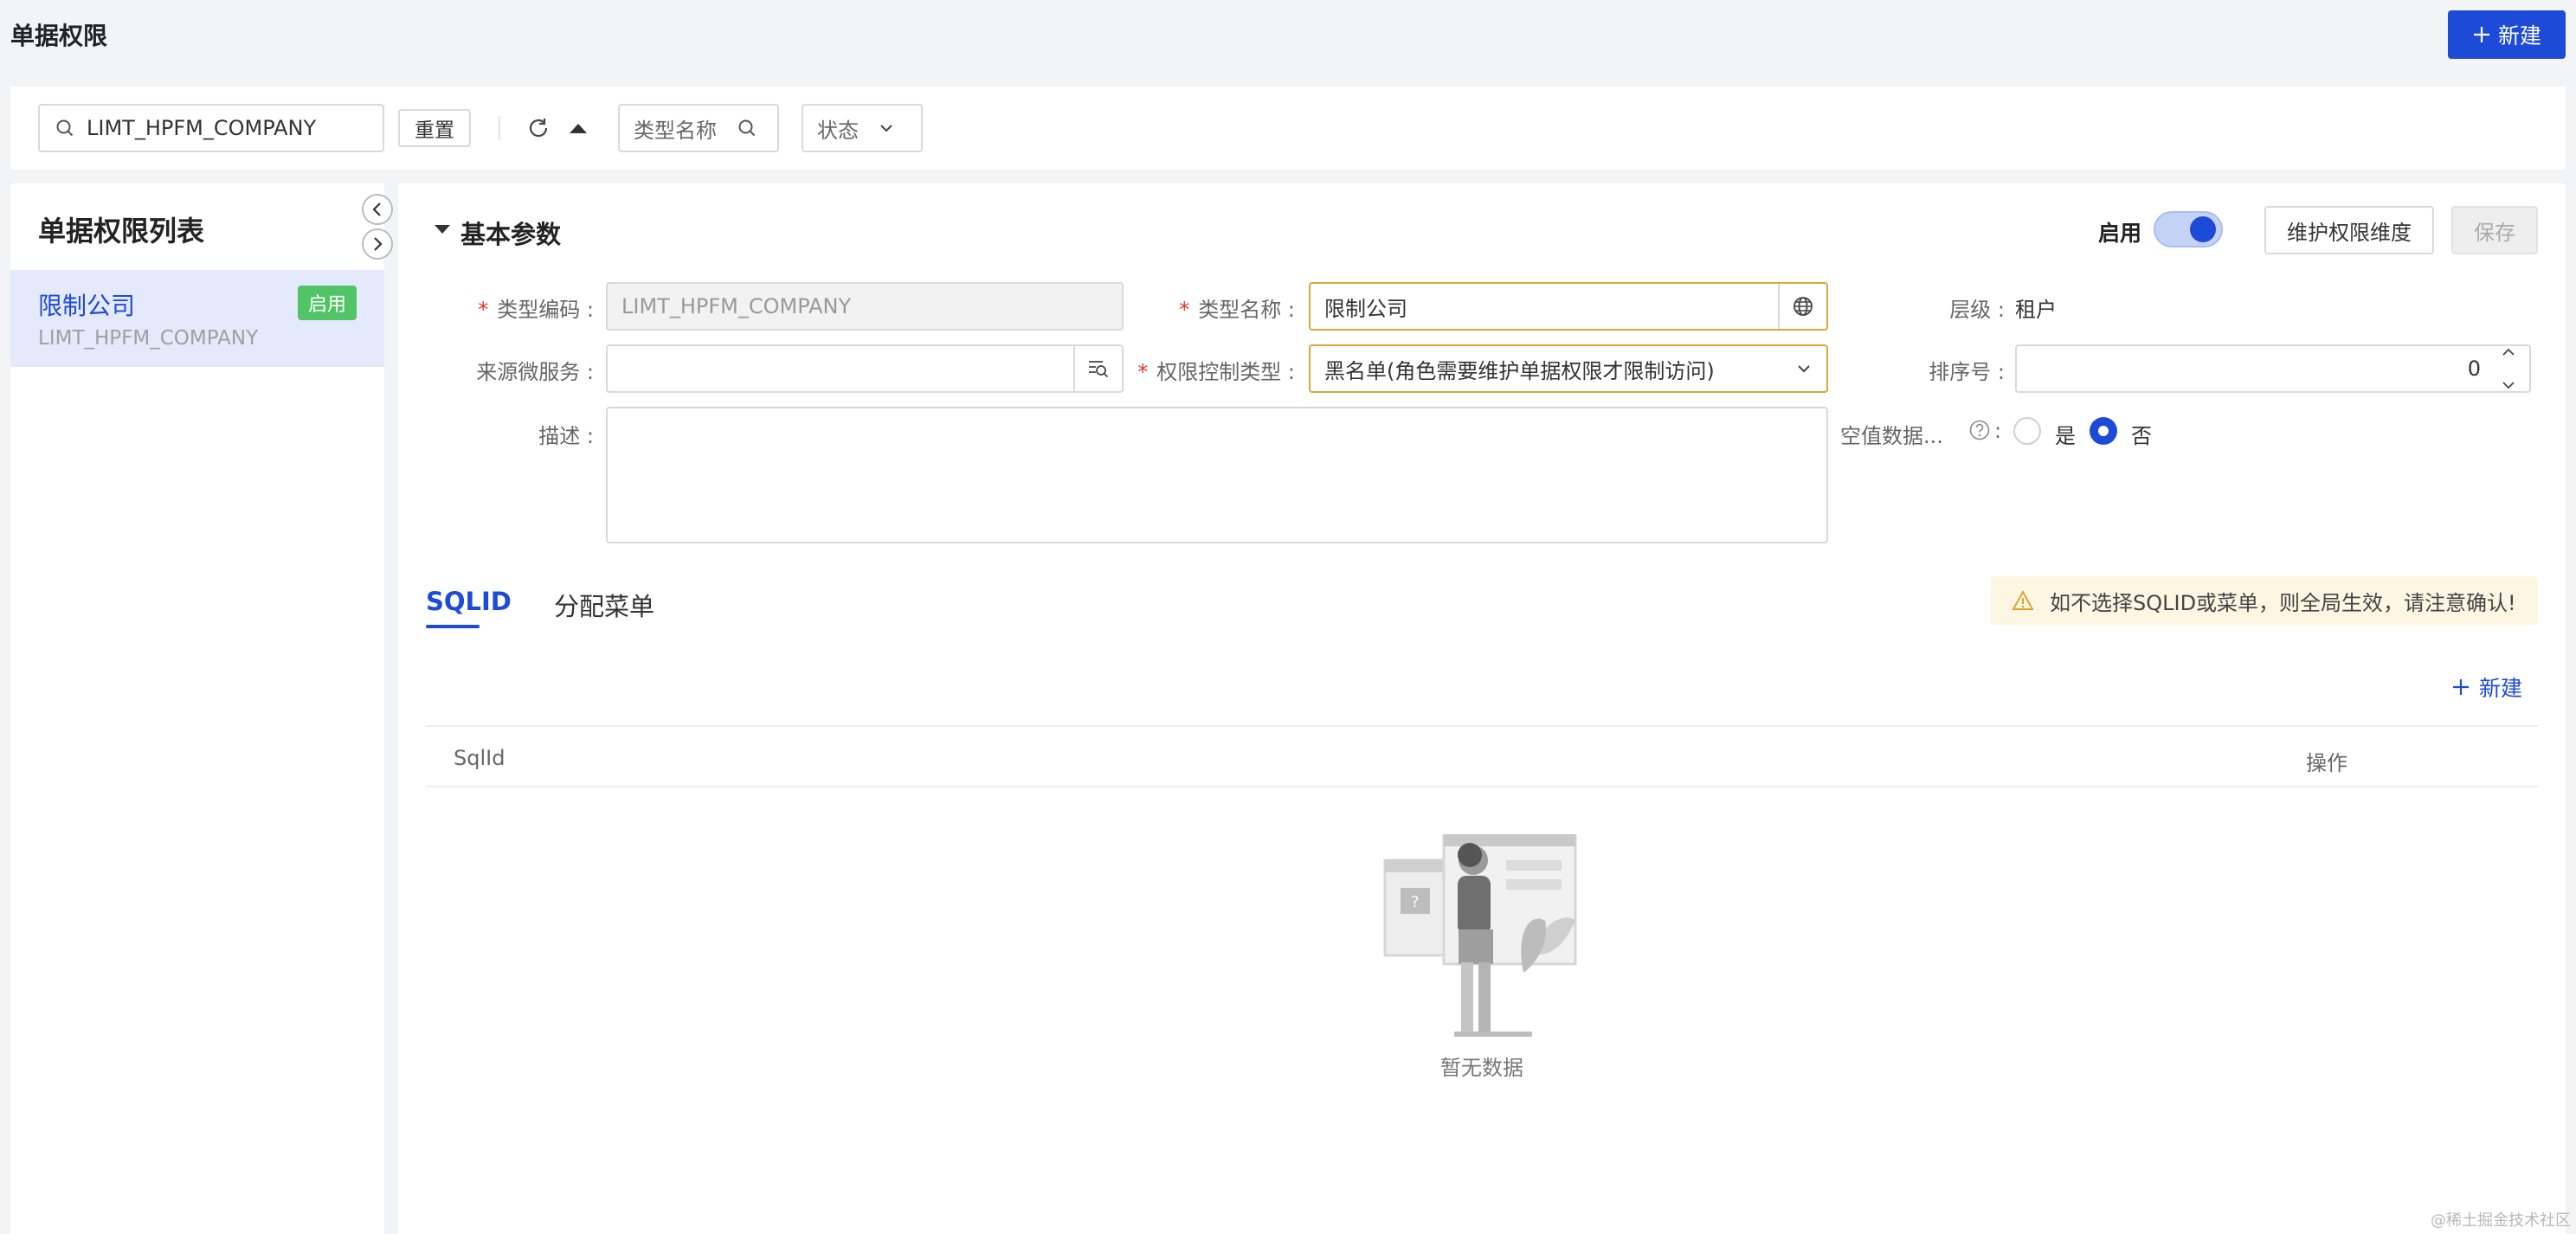 This screenshot has width=2576, height=1234. I want to click on source-service-field, so click(865, 368).